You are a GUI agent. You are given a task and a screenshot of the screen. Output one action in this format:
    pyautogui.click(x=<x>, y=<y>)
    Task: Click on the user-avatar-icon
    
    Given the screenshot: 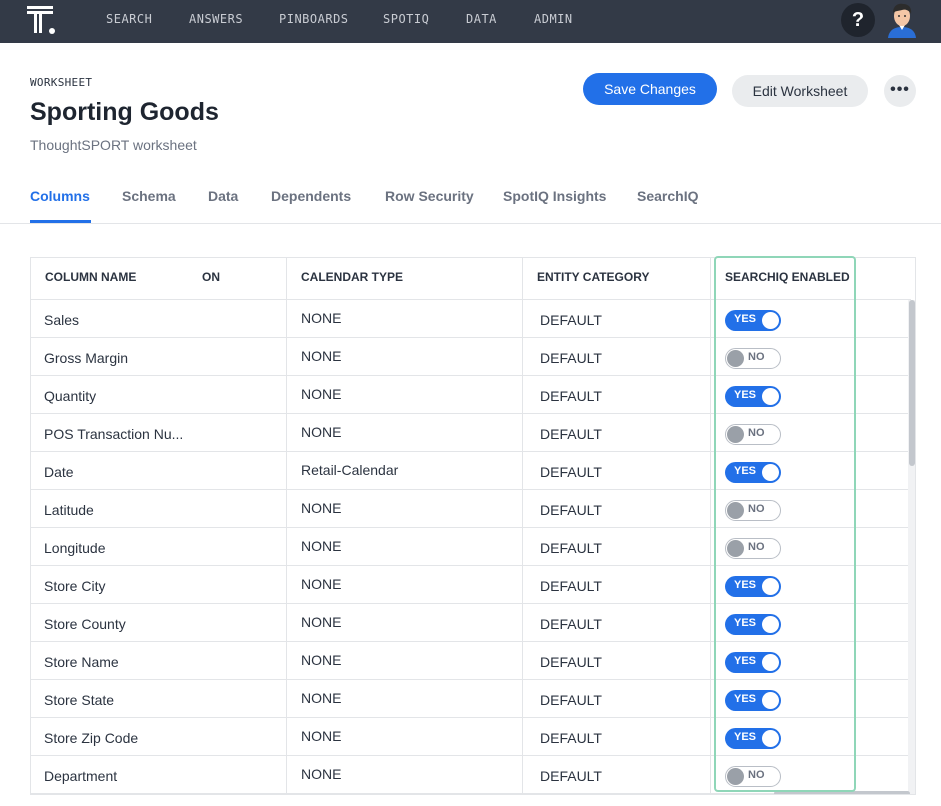 What is the action you would take?
    pyautogui.click(x=902, y=20)
    